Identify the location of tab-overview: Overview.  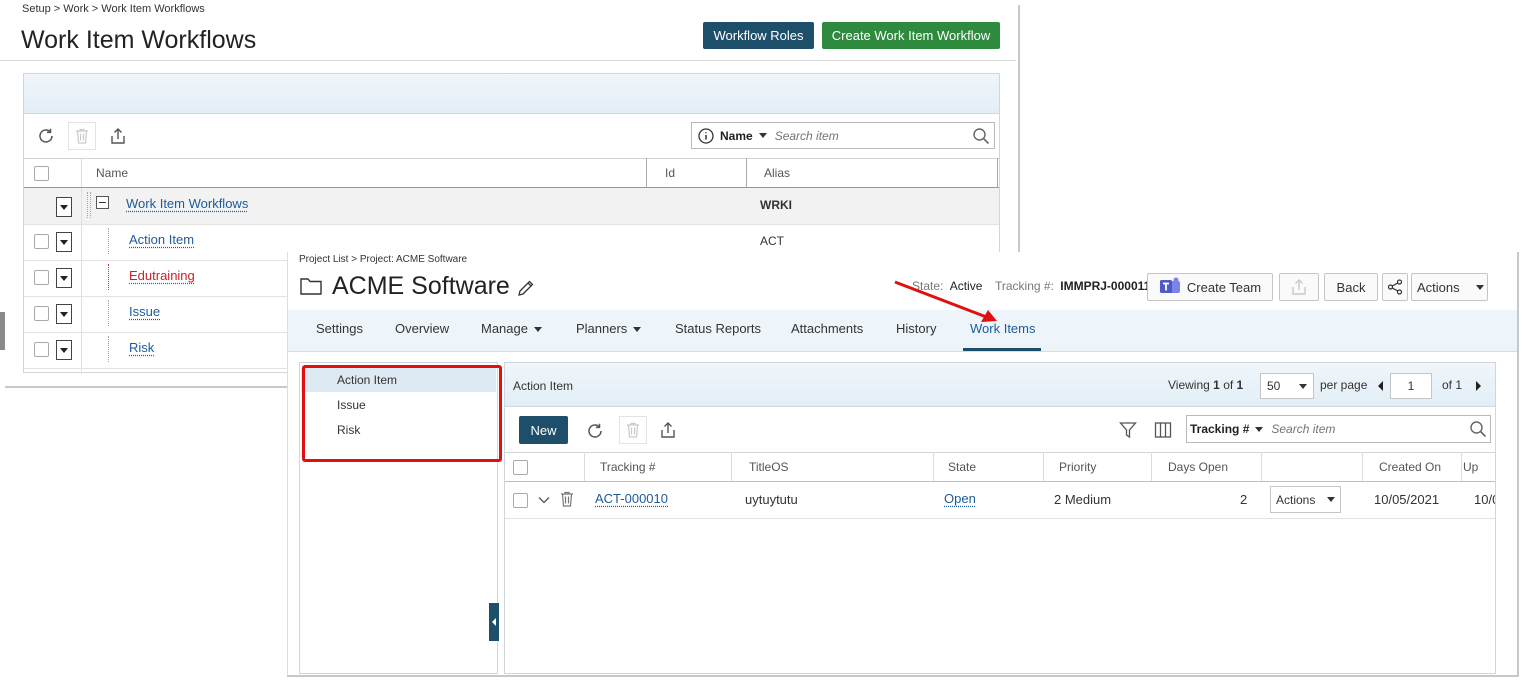
(422, 328).